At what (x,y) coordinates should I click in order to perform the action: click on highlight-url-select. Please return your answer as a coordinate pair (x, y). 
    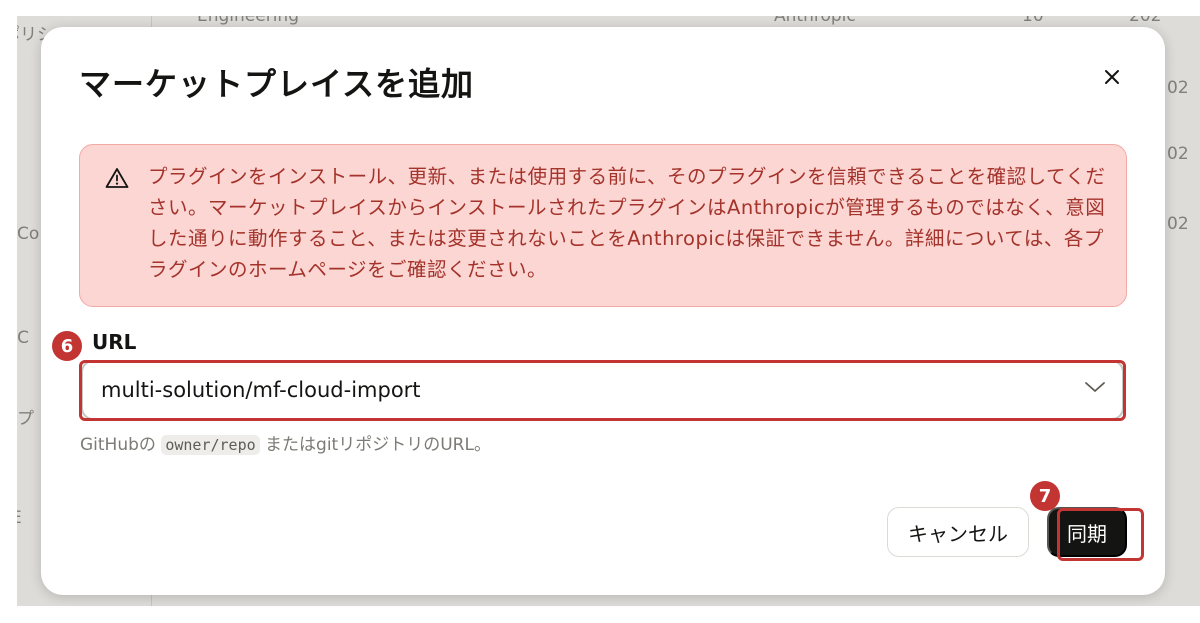
    Looking at the image, I should click on (602, 390).